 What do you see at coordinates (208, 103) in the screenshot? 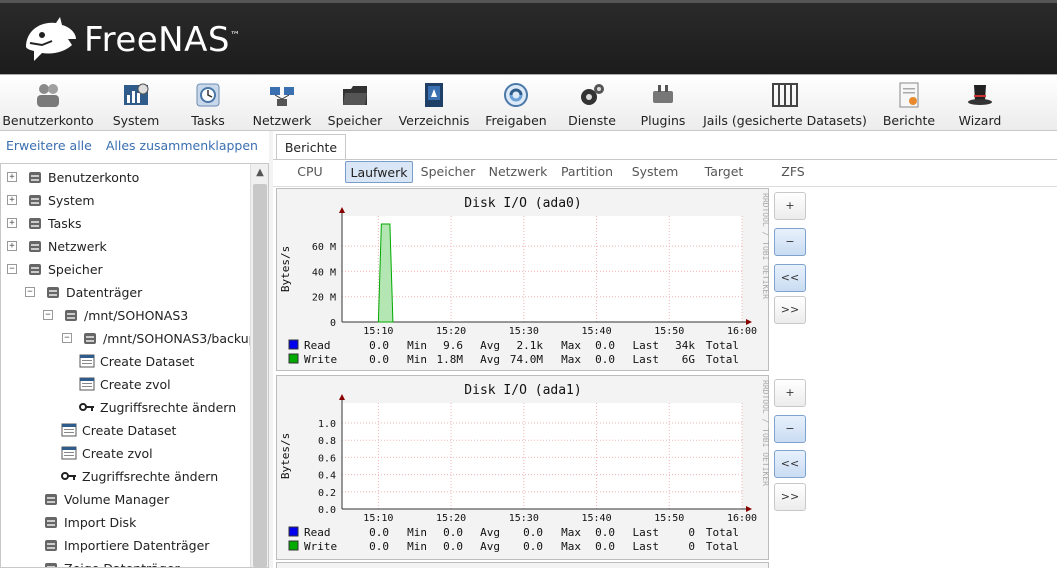
I see `toolbar-tasks: Tasks` at bounding box center [208, 103].